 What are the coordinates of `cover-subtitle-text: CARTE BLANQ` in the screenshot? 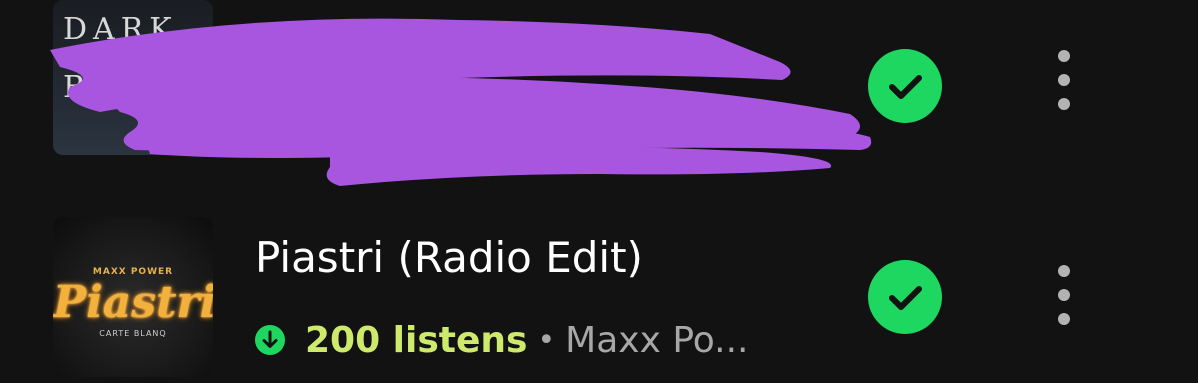 It's located at (133, 333).